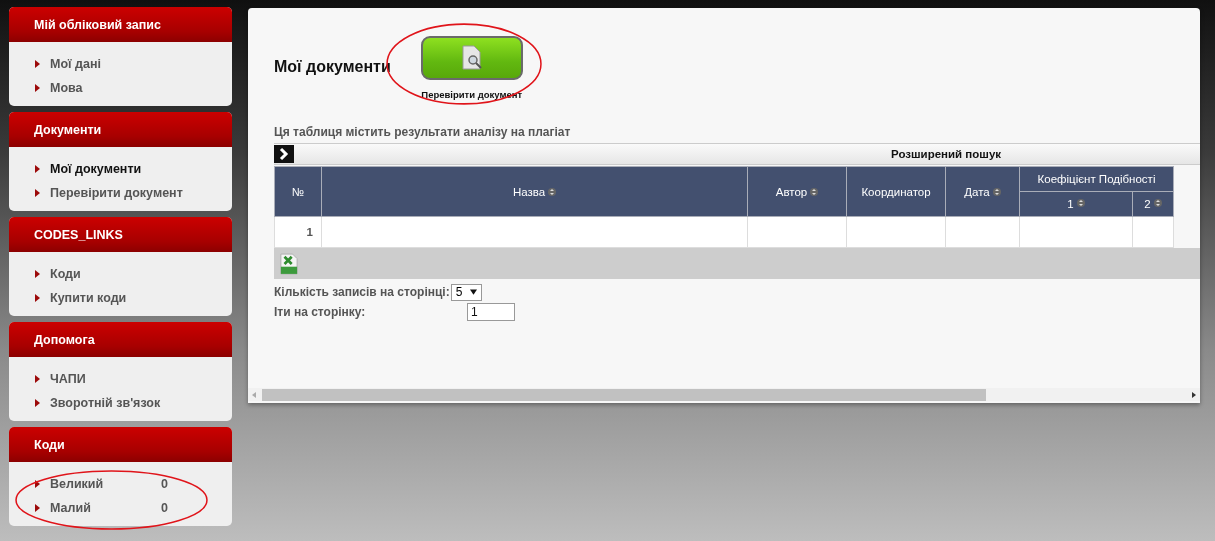 Image resolution: width=1215 pixels, height=541 pixels. Describe the element at coordinates (116, 193) in the screenshot. I see `sidebar-link: Перевірити документ` at that location.